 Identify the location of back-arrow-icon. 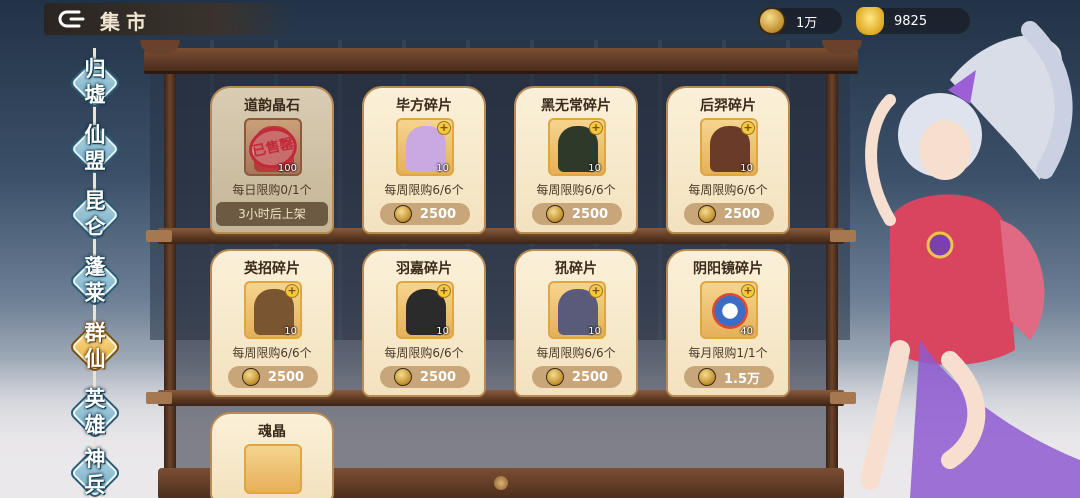
(71, 19).